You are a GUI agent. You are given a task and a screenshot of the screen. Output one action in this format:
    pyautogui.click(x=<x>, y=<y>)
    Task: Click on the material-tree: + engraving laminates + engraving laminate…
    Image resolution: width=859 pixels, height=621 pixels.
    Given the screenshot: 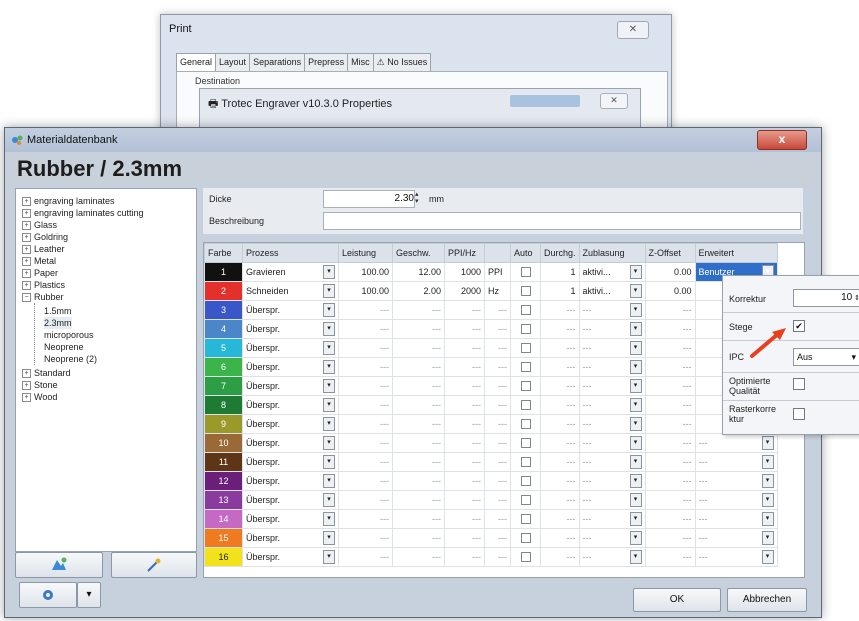 What is the action you would take?
    pyautogui.click(x=106, y=370)
    